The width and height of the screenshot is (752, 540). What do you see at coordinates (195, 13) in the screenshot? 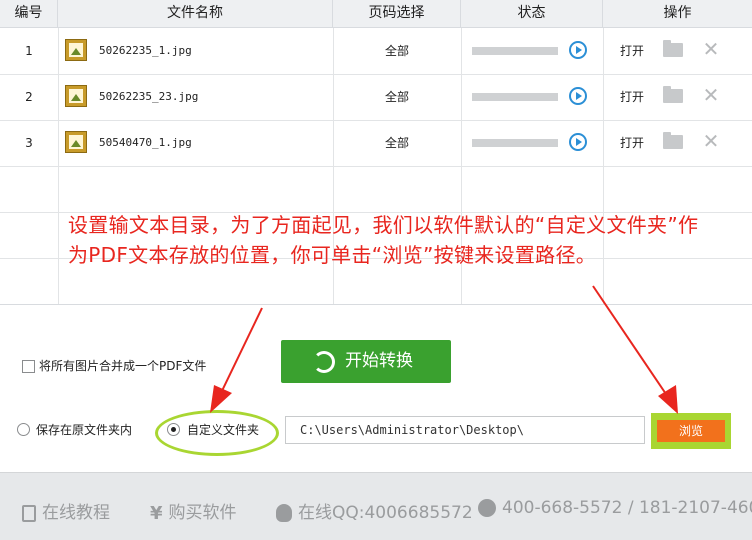
I see `header-filename: 文件名称` at bounding box center [195, 13].